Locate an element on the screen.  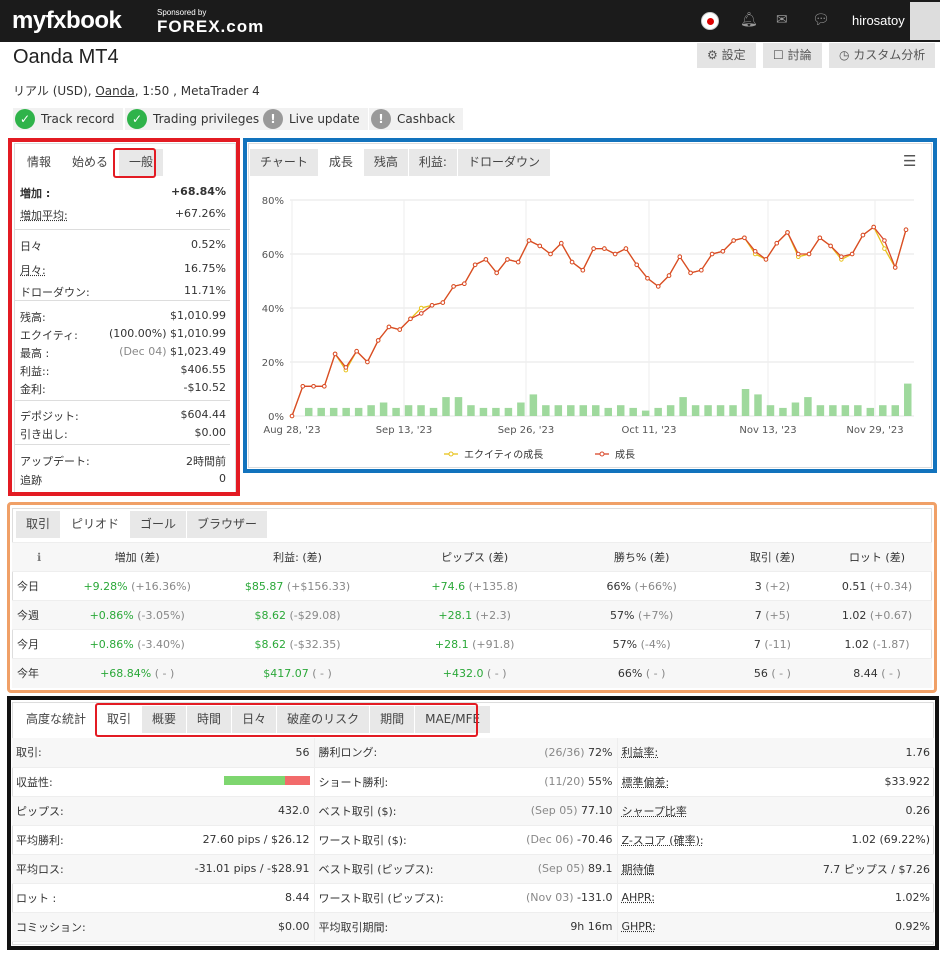
japan-flag-icon is located at coordinates (710, 21).